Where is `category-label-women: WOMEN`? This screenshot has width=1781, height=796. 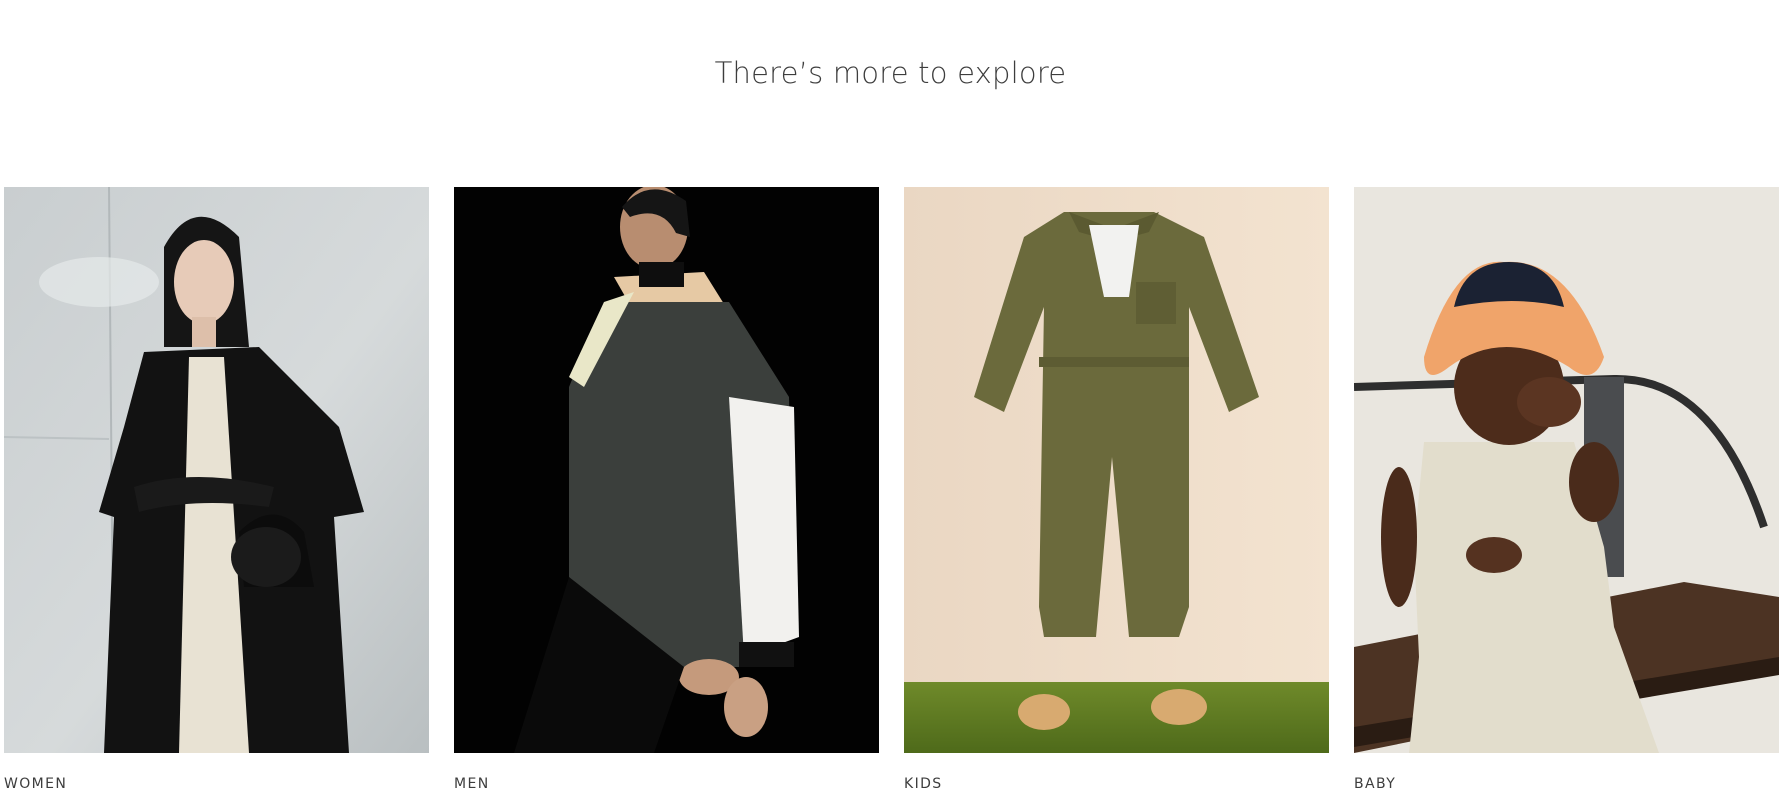 category-label-women: WOMEN is located at coordinates (216, 784).